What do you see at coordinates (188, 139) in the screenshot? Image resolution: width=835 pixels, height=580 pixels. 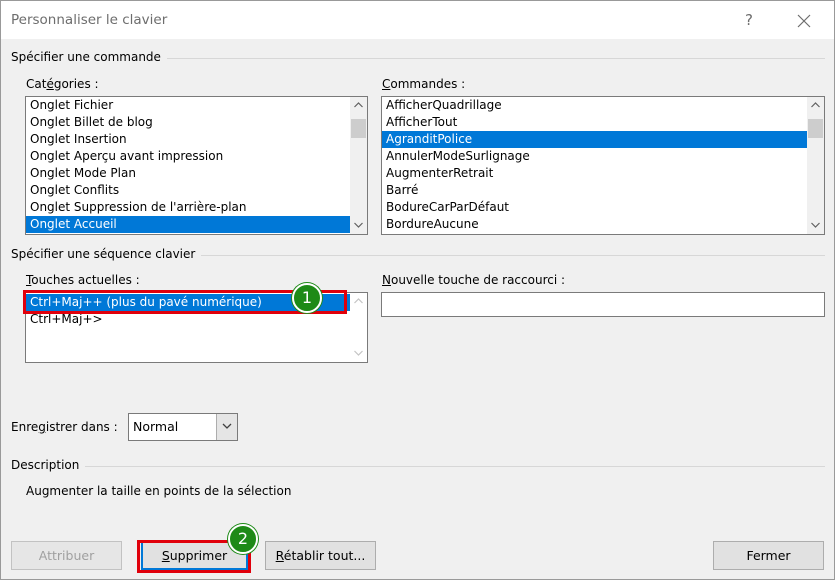 I see `list-item: Onglet Insertion` at bounding box center [188, 139].